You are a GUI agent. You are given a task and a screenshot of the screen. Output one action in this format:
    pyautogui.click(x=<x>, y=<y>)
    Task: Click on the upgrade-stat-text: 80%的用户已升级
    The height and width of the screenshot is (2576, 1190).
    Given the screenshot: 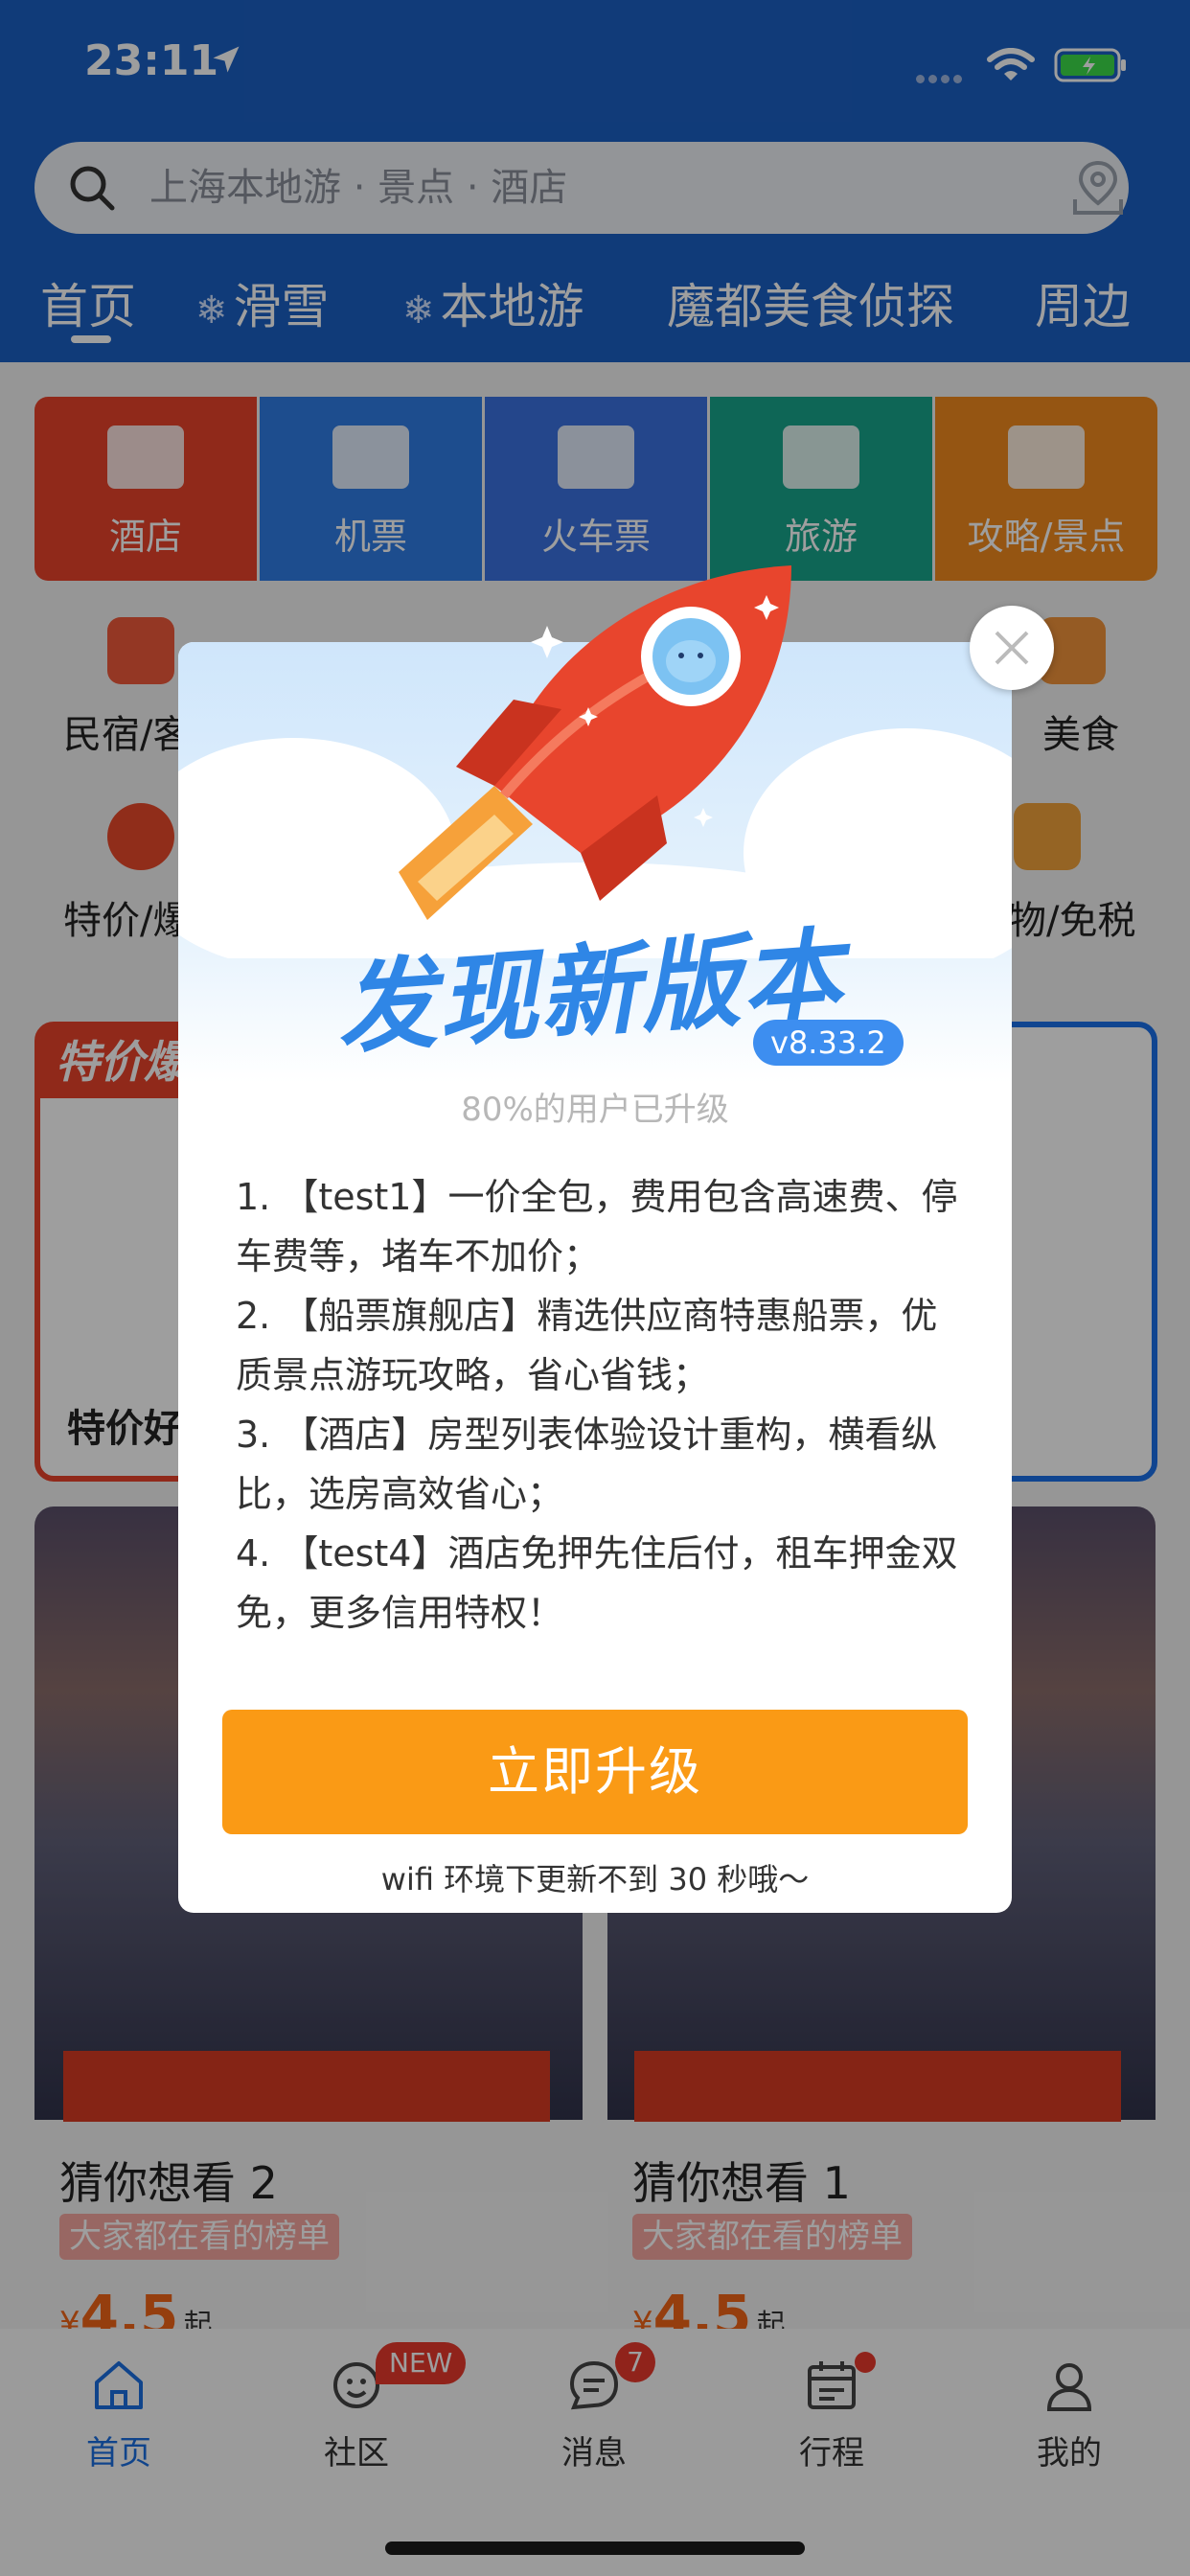 What is the action you would take?
    pyautogui.click(x=595, y=1110)
    